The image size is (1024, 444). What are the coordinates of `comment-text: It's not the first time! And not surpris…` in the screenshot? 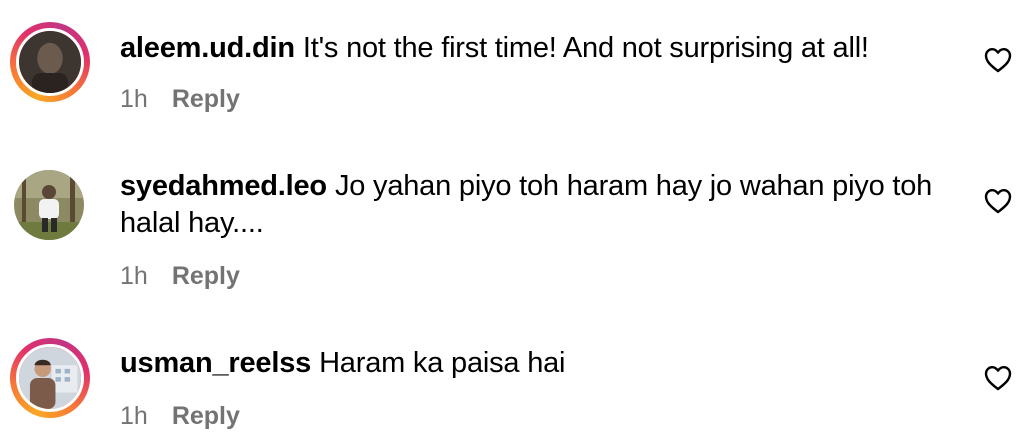 It's located at (585, 48).